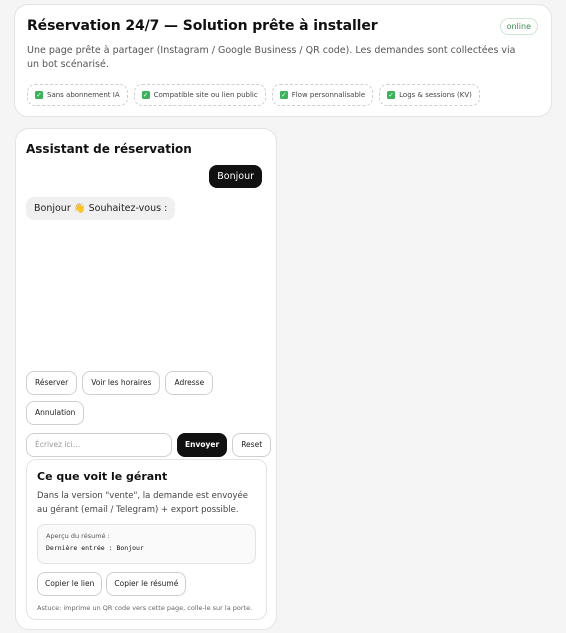 This screenshot has height=633, width=566. Describe the element at coordinates (252, 445) in the screenshot. I see `reset-button: Reset` at that location.